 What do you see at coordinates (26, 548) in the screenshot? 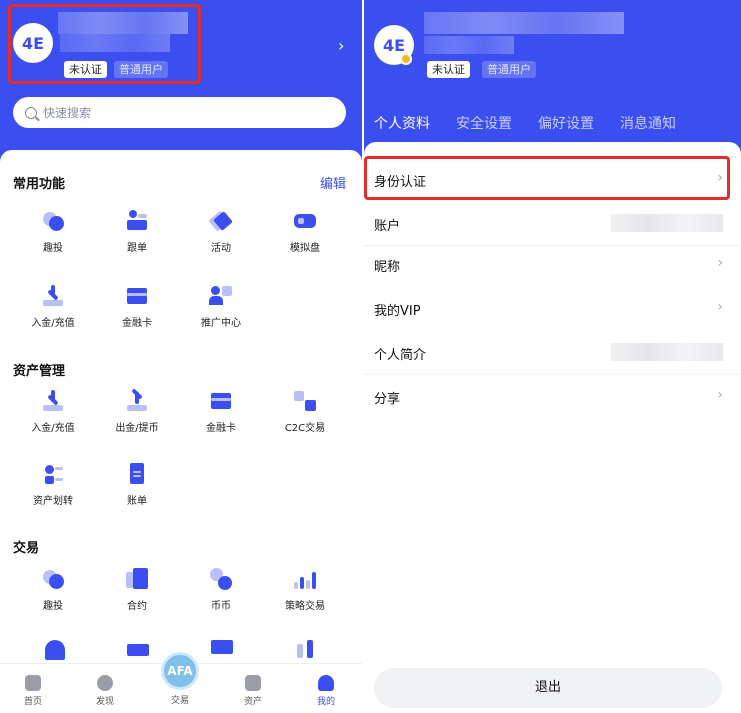
I see `section-title-trade: 交易` at bounding box center [26, 548].